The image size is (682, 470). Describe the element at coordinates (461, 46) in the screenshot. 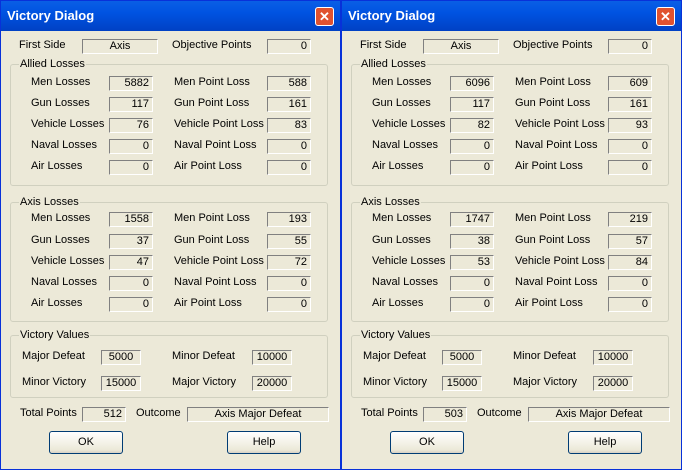

I see `first-side-field: Axis` at that location.